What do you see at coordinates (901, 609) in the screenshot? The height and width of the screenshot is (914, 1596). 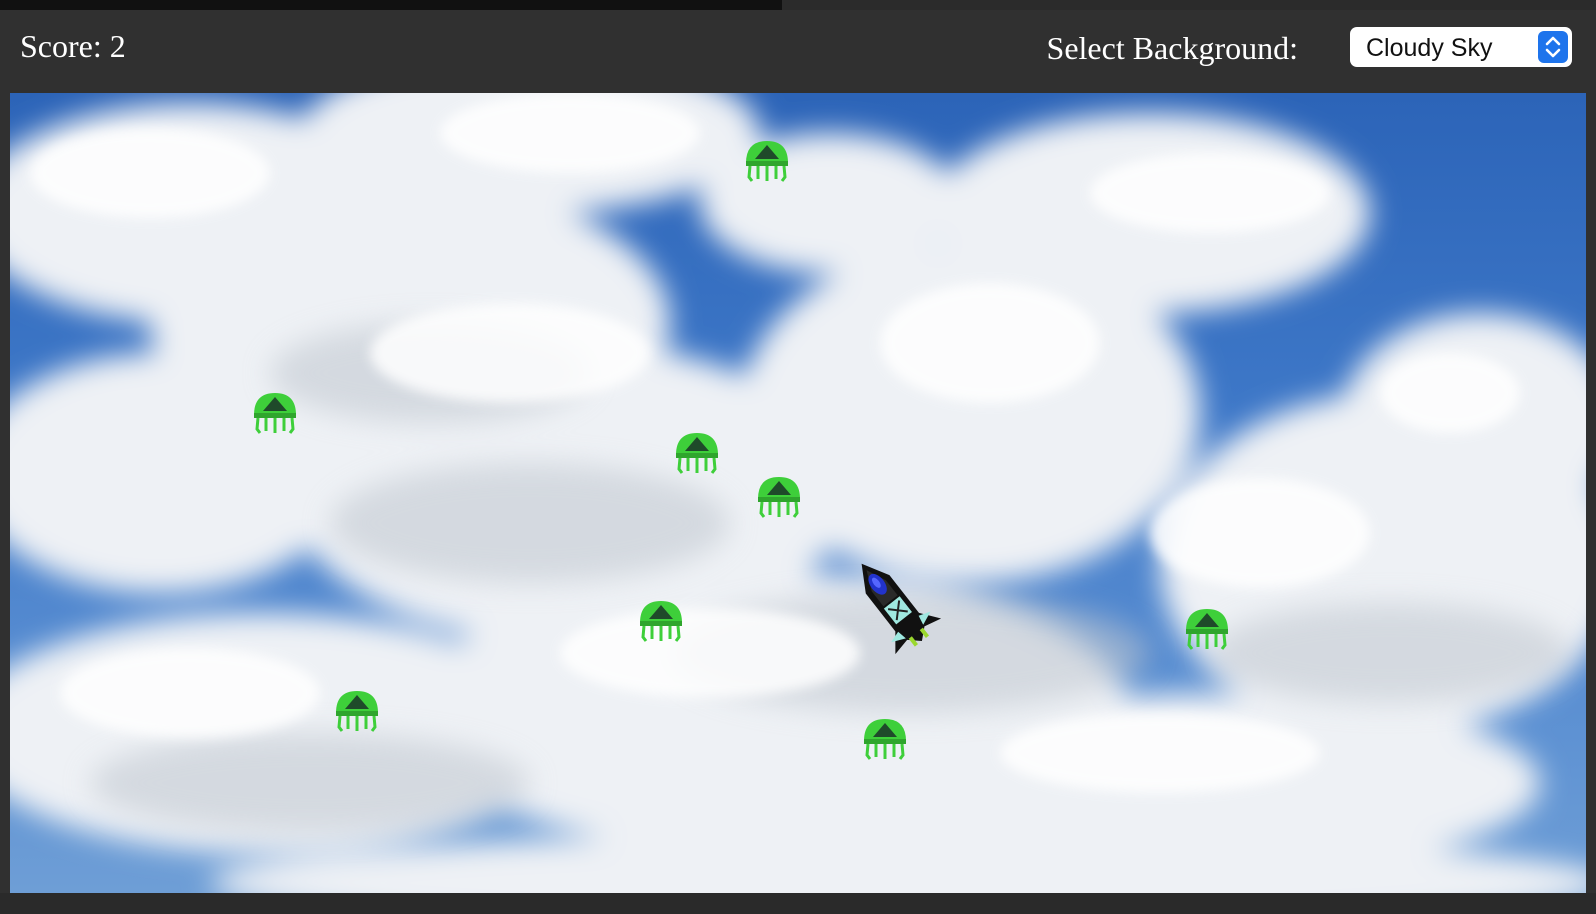 I see `spaceship-icon` at bounding box center [901, 609].